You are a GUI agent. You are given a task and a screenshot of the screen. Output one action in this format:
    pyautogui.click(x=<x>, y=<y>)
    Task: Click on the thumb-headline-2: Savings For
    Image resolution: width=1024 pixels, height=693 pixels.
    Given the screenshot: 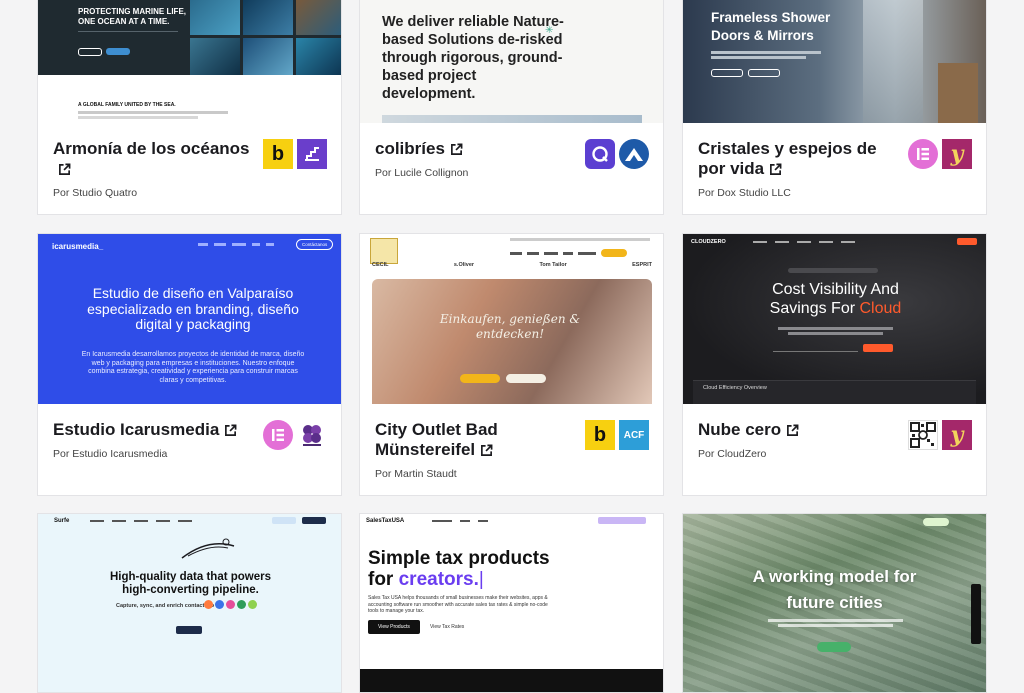 What is the action you would take?
    pyautogui.click(x=812, y=308)
    